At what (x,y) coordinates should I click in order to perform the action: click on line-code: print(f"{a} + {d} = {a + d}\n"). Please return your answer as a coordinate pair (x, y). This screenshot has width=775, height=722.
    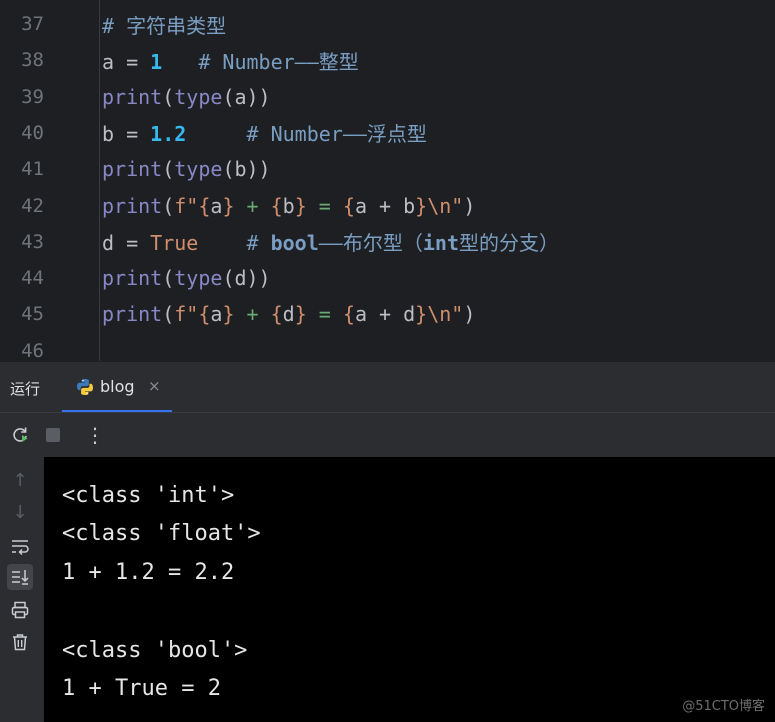
    Looking at the image, I should click on (288, 314).